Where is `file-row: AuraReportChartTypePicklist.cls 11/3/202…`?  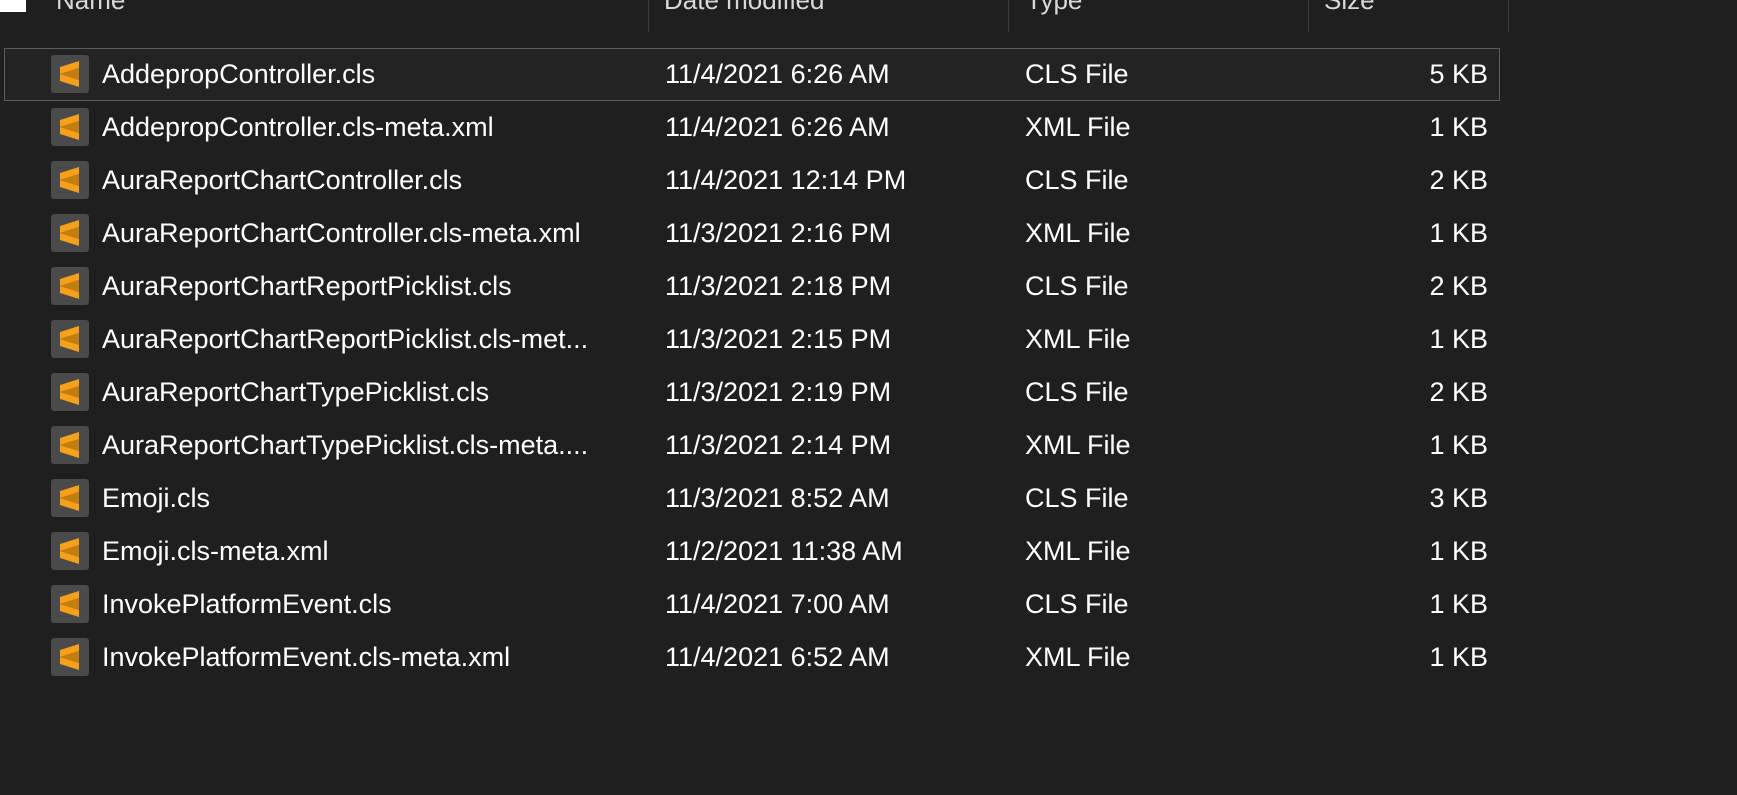 file-row: AuraReportChartTypePicklist.cls 11/3/202… is located at coordinates (752, 392).